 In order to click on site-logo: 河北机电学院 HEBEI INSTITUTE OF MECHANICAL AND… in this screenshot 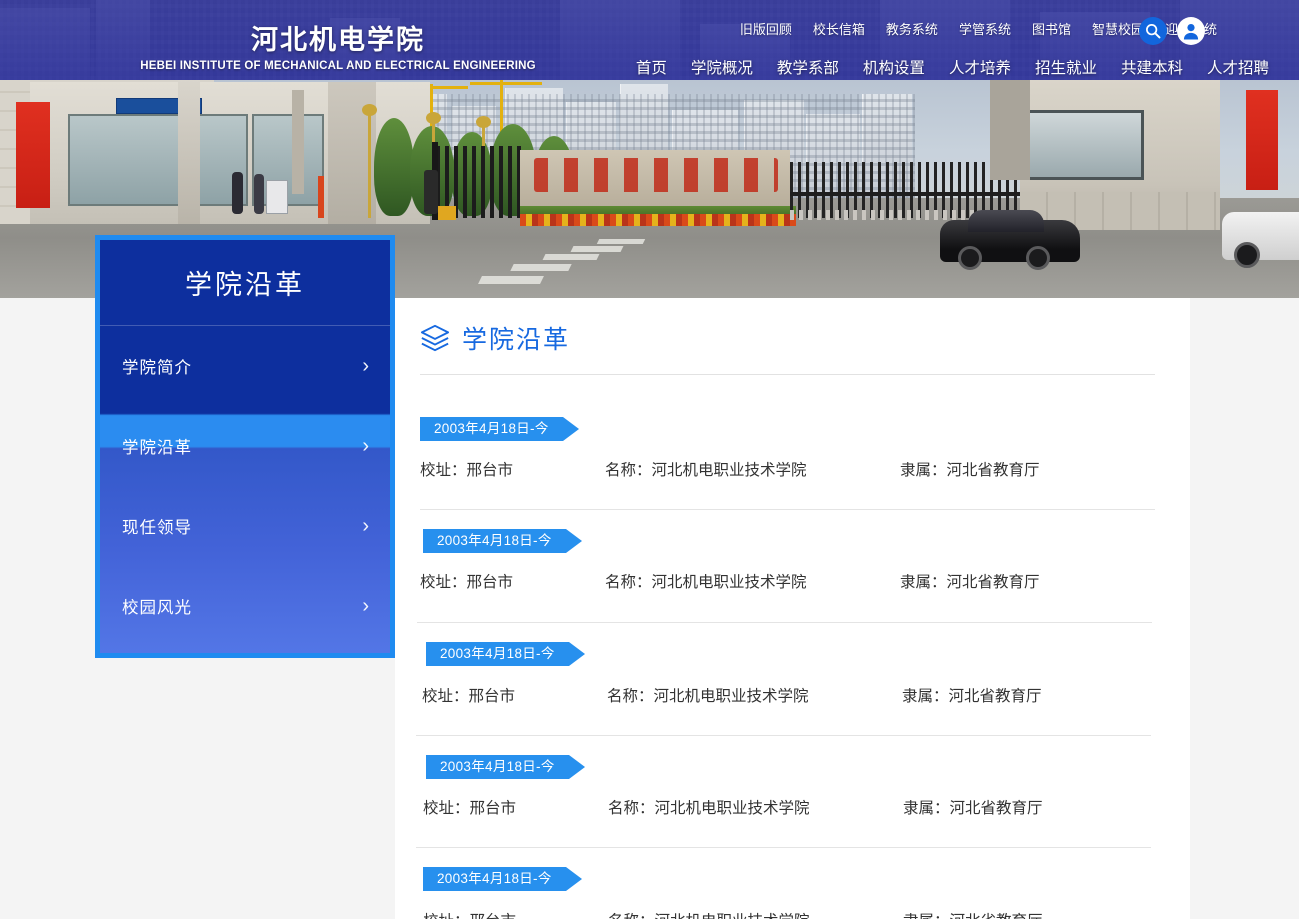, I will do `click(338, 49)`.